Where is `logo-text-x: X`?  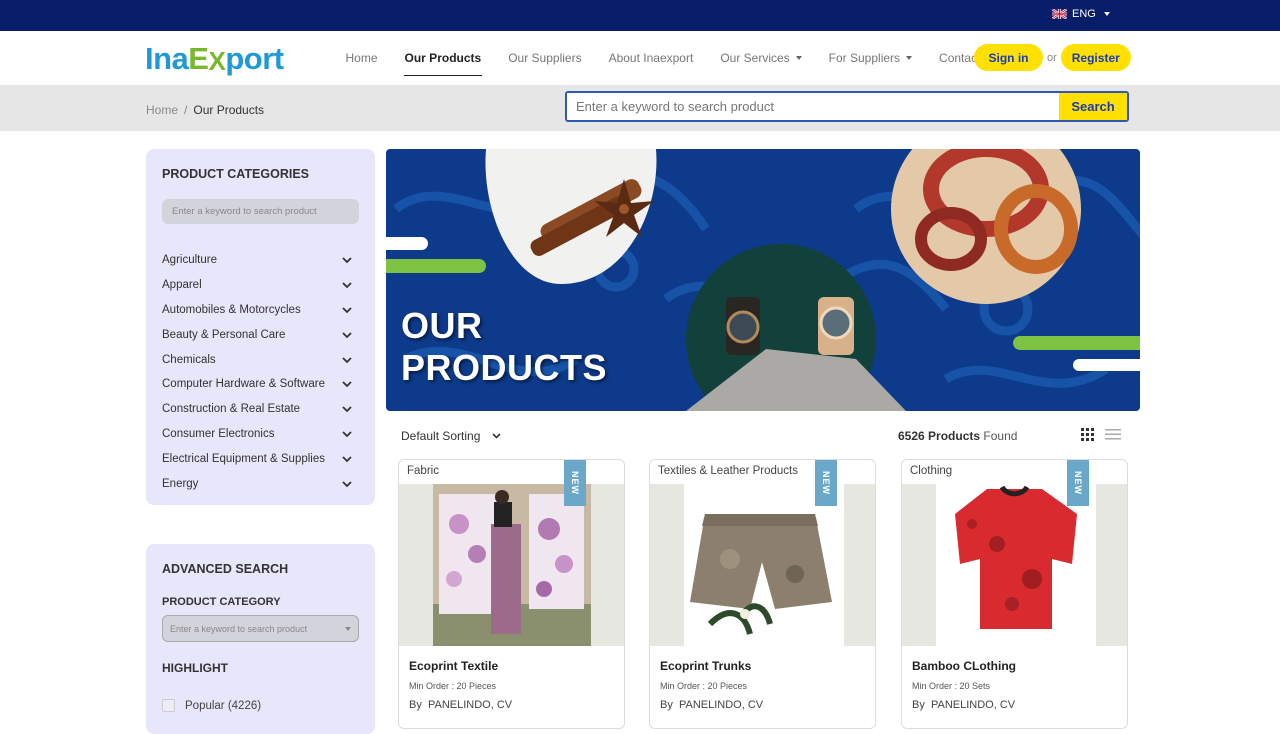 logo-text-x: X is located at coordinates (217, 61).